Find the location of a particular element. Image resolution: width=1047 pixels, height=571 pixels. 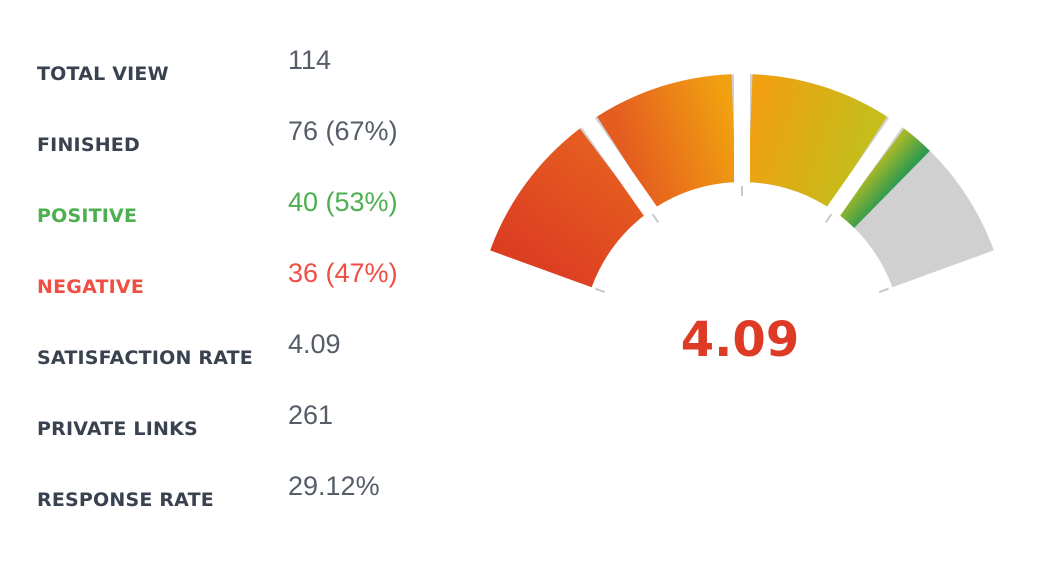

stat-value: 76 (67%) is located at coordinates (343, 131).